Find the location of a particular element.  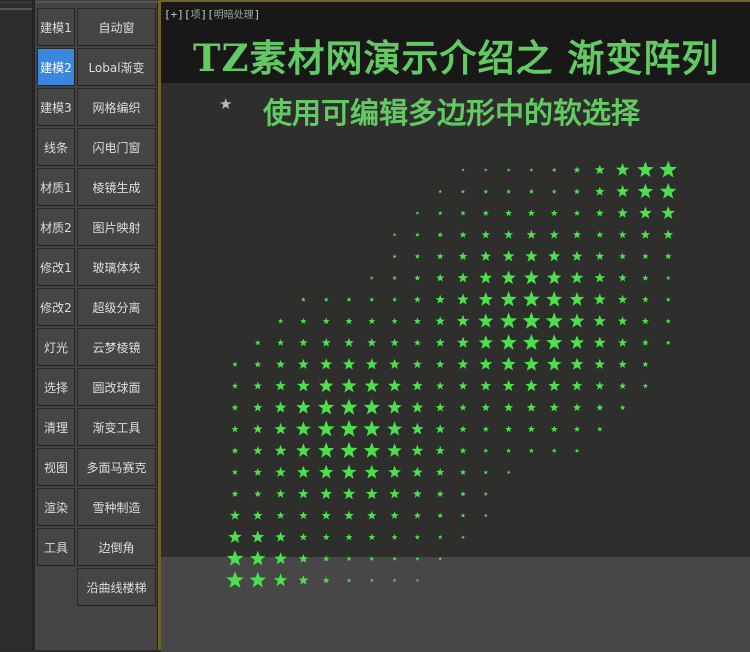

viewport-label: [+][项][明暗处理] is located at coordinates (212, 13).